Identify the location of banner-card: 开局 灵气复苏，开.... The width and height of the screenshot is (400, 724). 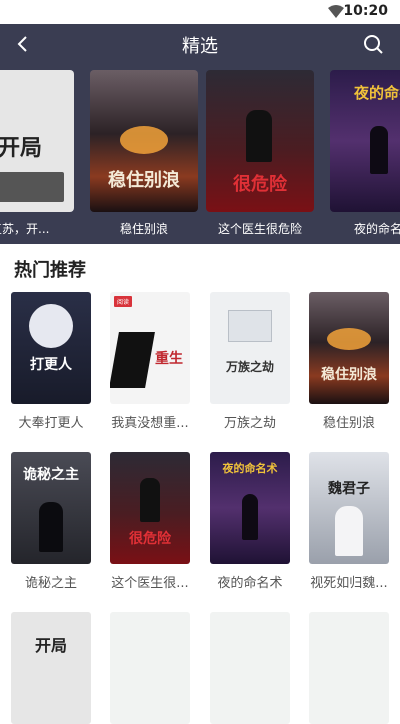
(37, 153).